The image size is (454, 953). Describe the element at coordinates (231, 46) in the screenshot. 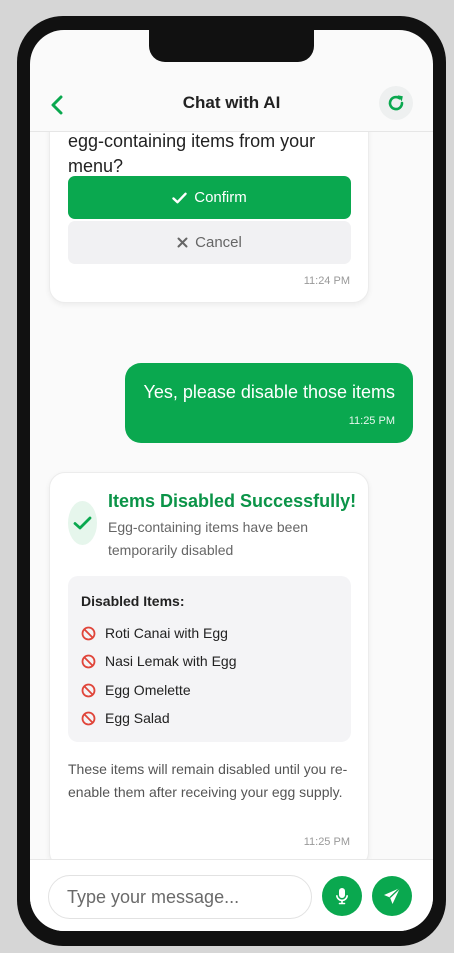

I see `phone-notch` at that location.